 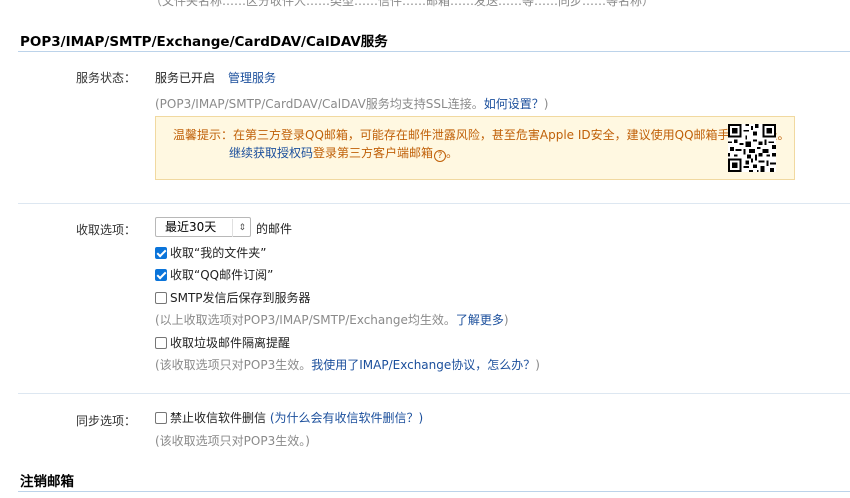 I want to click on option-my-folders: 收取“我的文件夹”, so click(x=210, y=252).